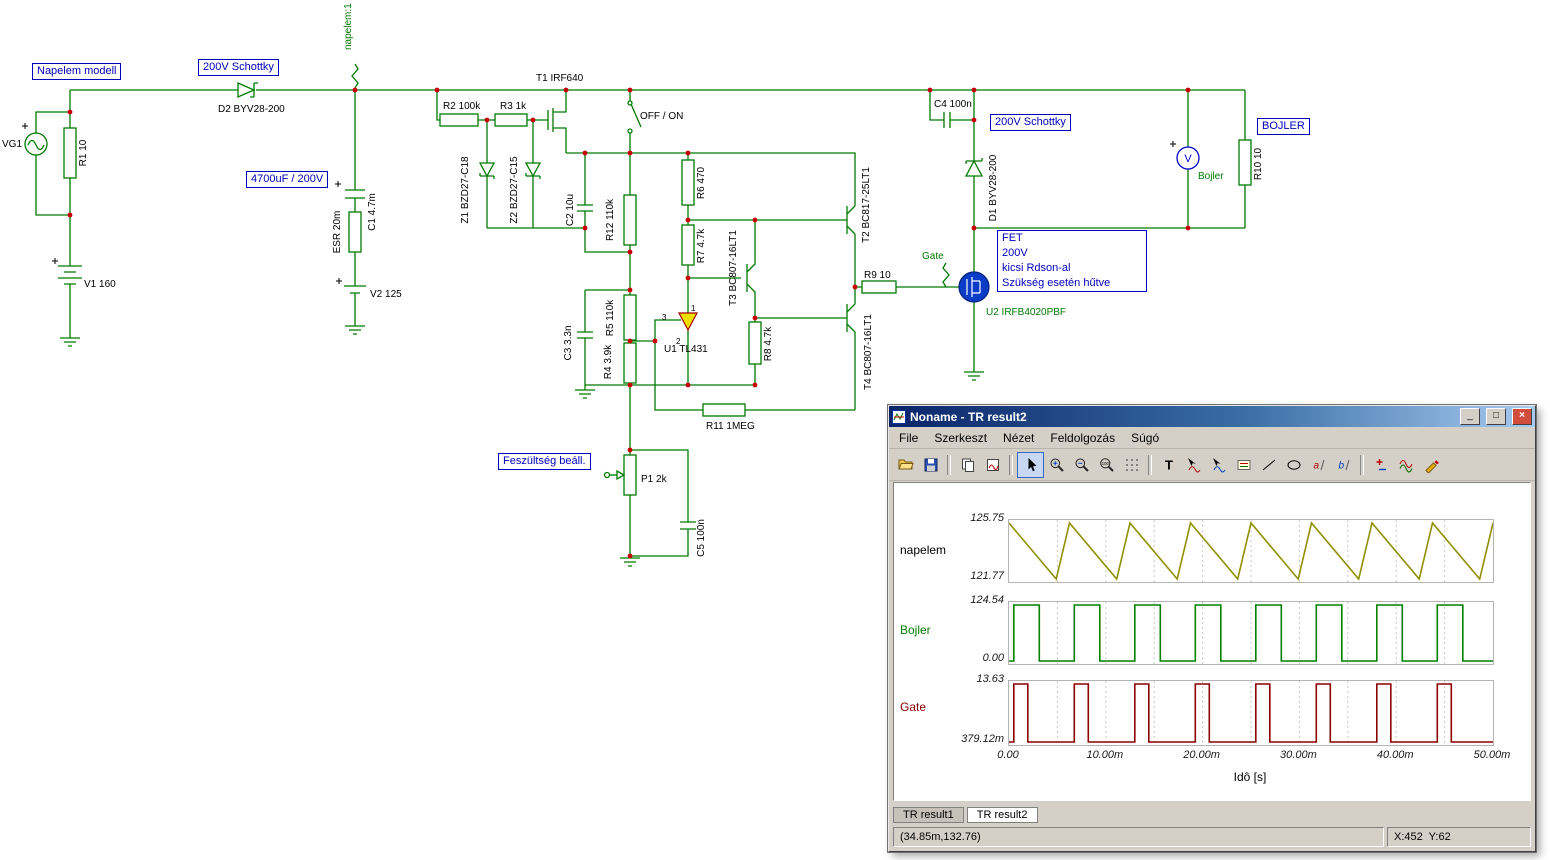 The image size is (1550, 860). What do you see at coordinates (1251, 551) in the screenshot?
I see `napelem-plot` at bounding box center [1251, 551].